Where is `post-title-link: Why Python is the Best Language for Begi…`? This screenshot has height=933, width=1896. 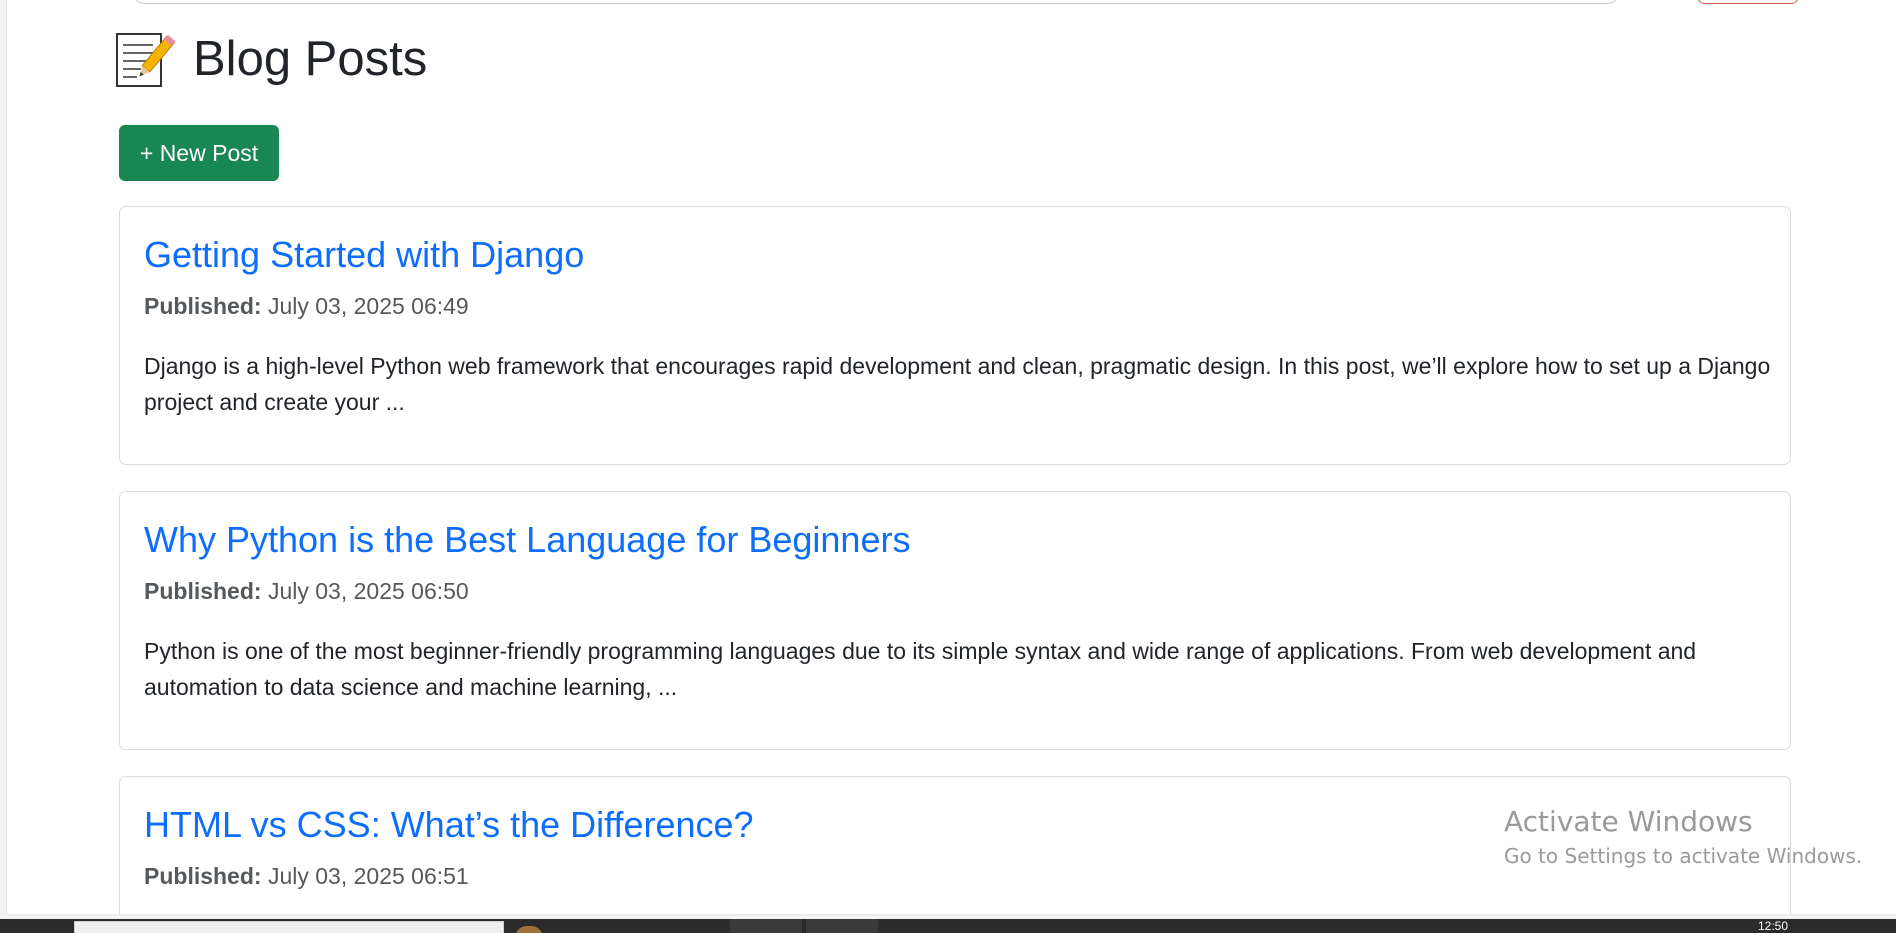
post-title-link: Why Python is the Best Language for Begi… is located at coordinates (955, 539).